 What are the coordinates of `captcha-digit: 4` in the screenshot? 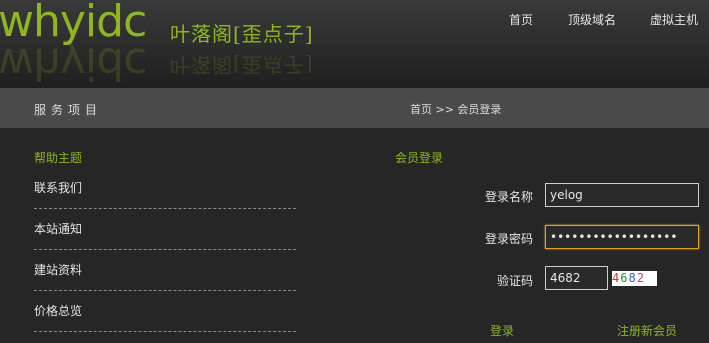 It's located at (616, 278).